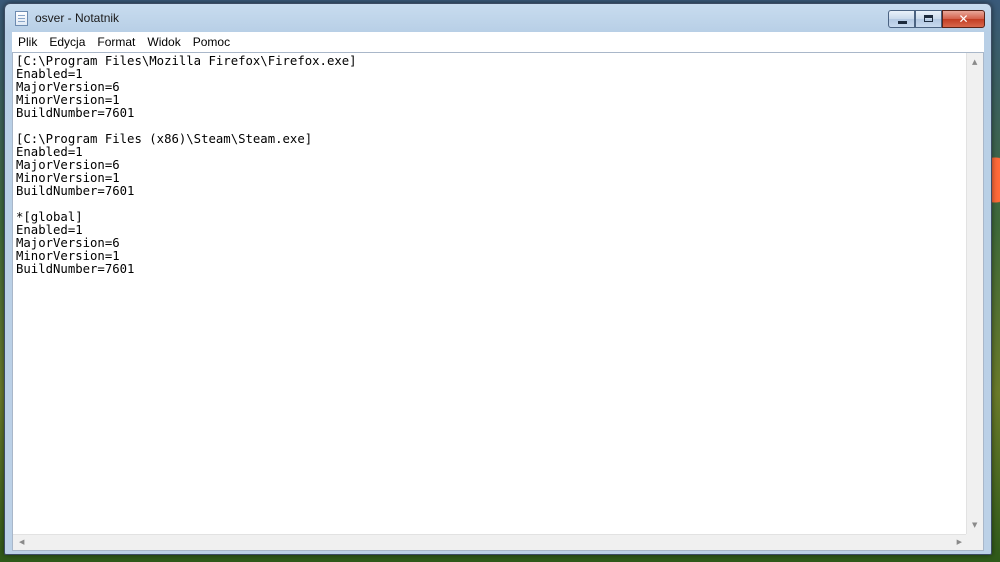 The image size is (1000, 562). Describe the element at coordinates (163, 42) in the screenshot. I see `menu-item-widok: Widok` at that location.